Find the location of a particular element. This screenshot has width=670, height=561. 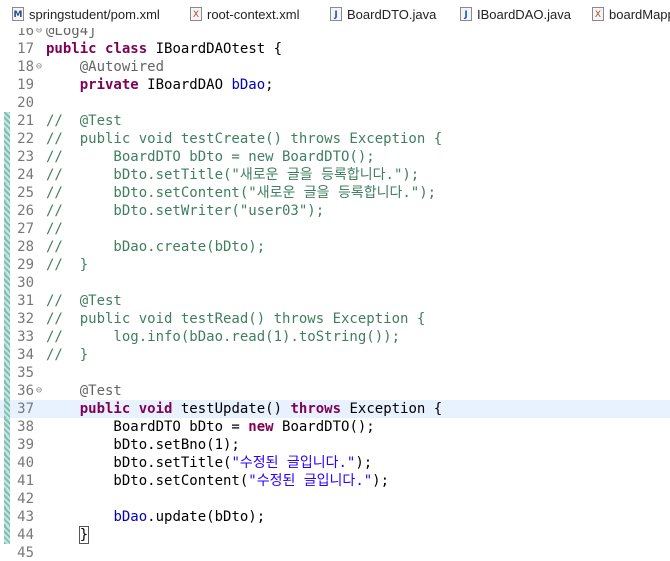

code-line: 16 ⊖ @Log4j is located at coordinates (335, 34).